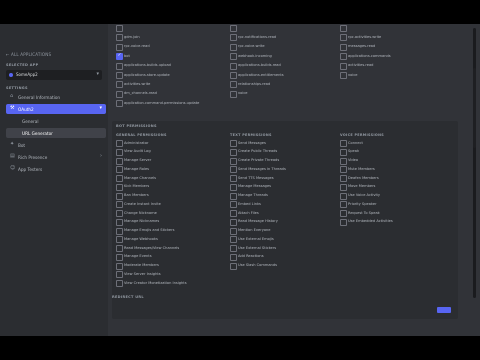 The image size is (480, 360). What do you see at coordinates (137, 83) in the screenshot?
I see `scope-label: activities.write` at bounding box center [137, 83].